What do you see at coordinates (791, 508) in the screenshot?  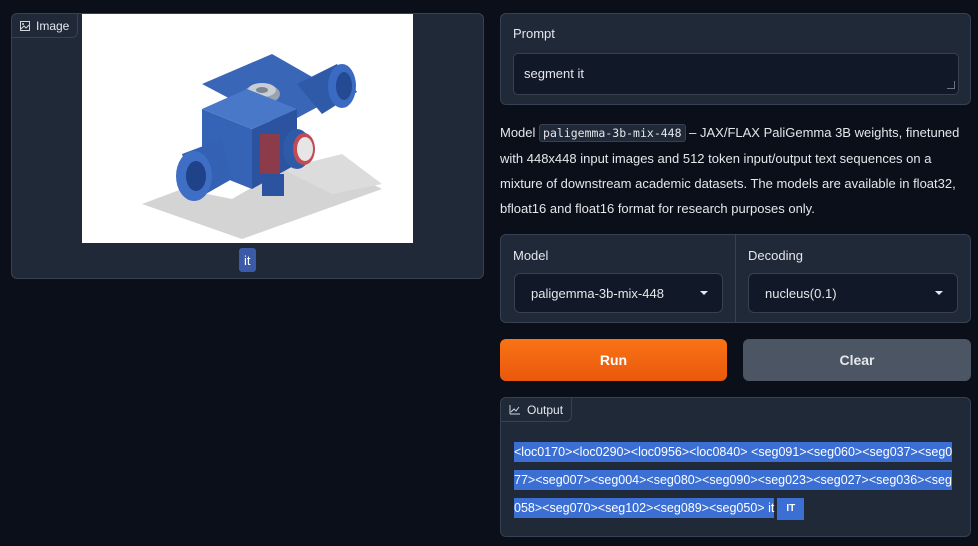 I see `label-badge: IT` at bounding box center [791, 508].